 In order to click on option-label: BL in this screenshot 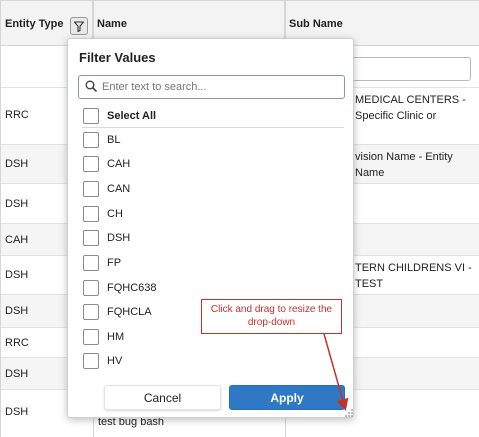, I will do `click(114, 140)`.